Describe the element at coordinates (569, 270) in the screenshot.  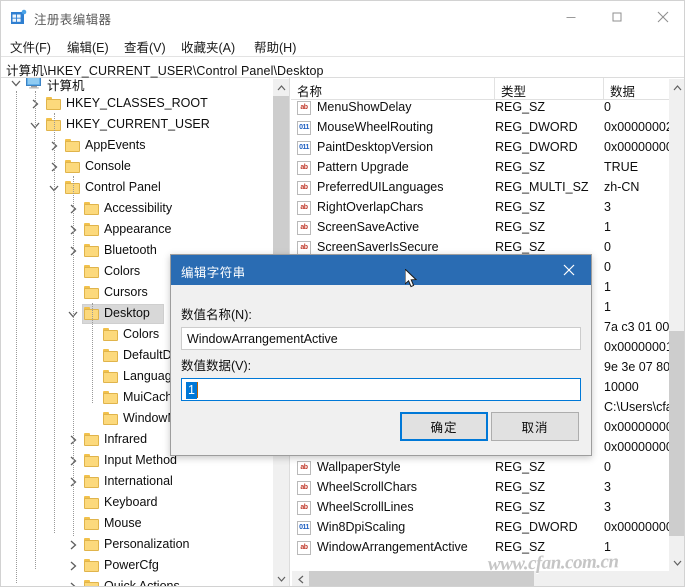
I see `dialog-close-icon` at that location.